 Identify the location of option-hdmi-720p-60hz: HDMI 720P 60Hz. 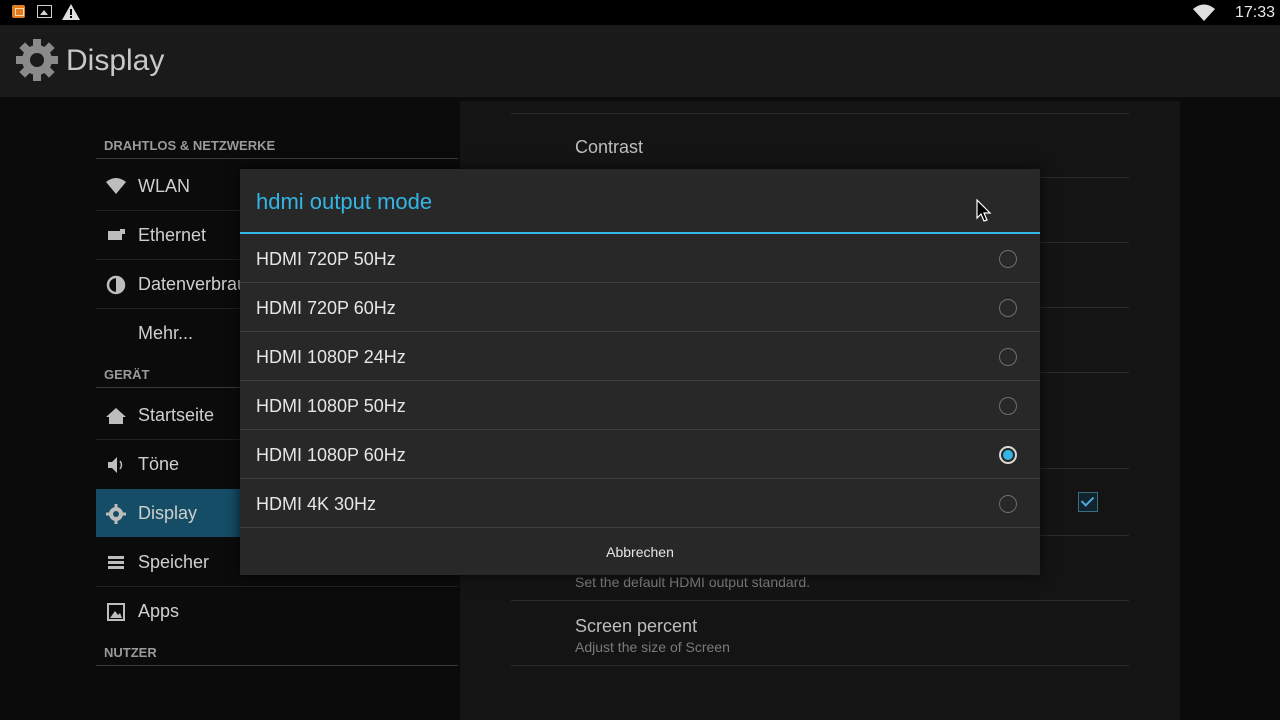
(640, 307).